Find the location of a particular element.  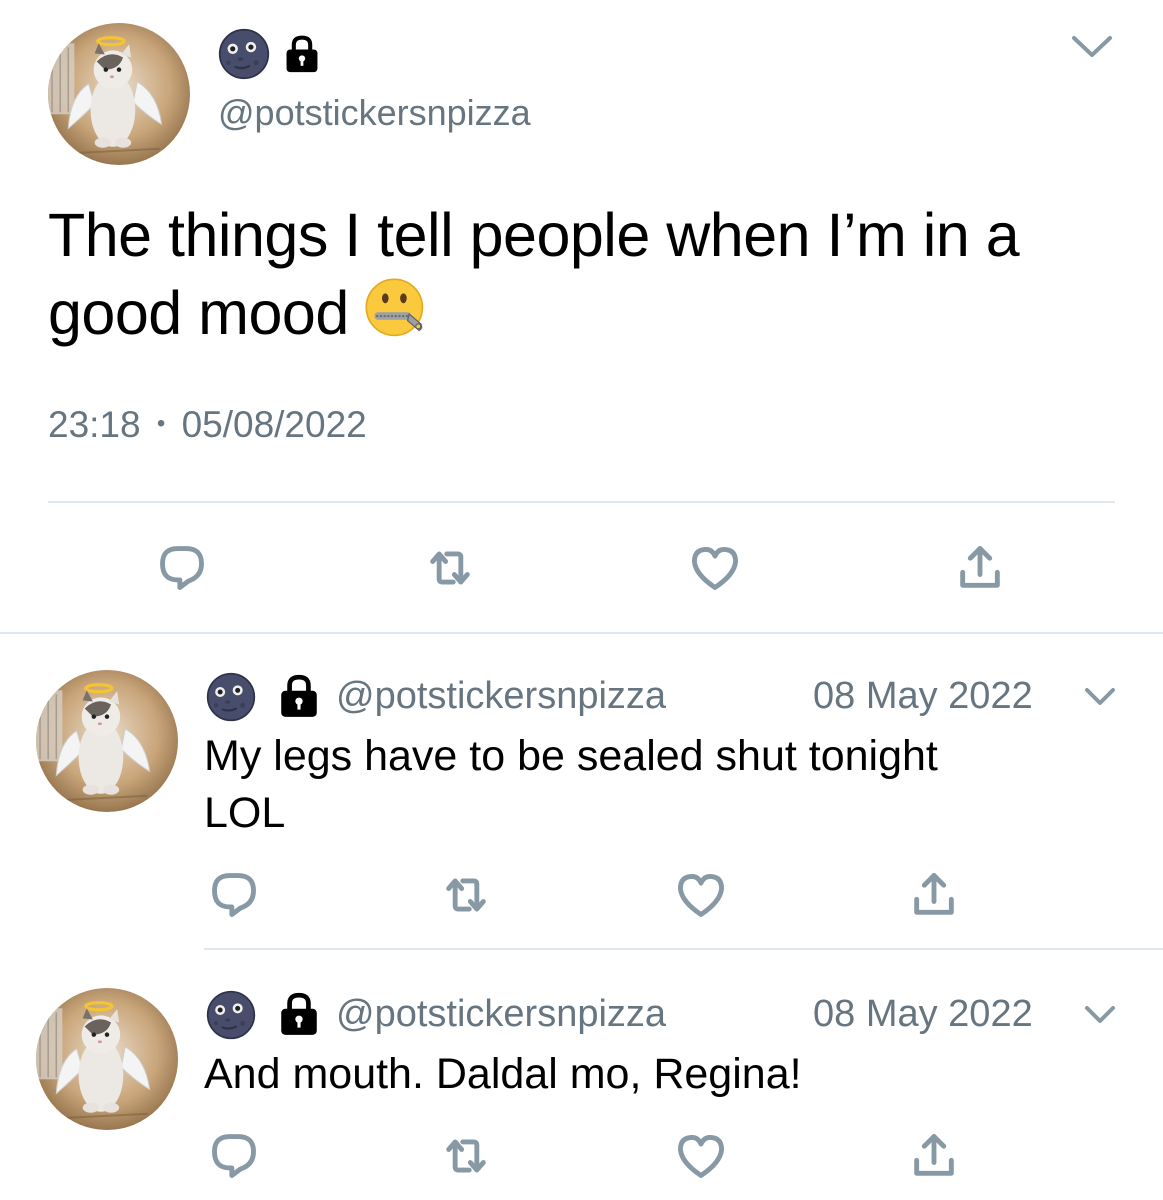

reply-text: And mouth. Daldal mo, Regina! is located at coordinates (503, 1074).